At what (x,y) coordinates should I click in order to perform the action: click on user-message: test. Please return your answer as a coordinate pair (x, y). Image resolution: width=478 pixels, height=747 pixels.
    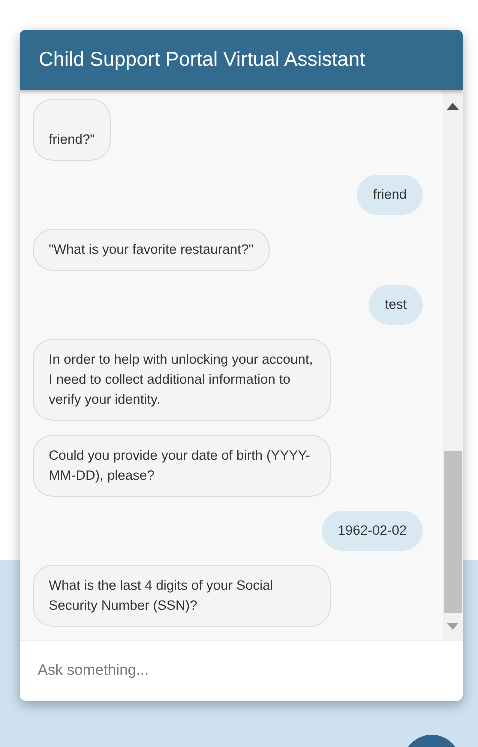
    Looking at the image, I should click on (396, 305).